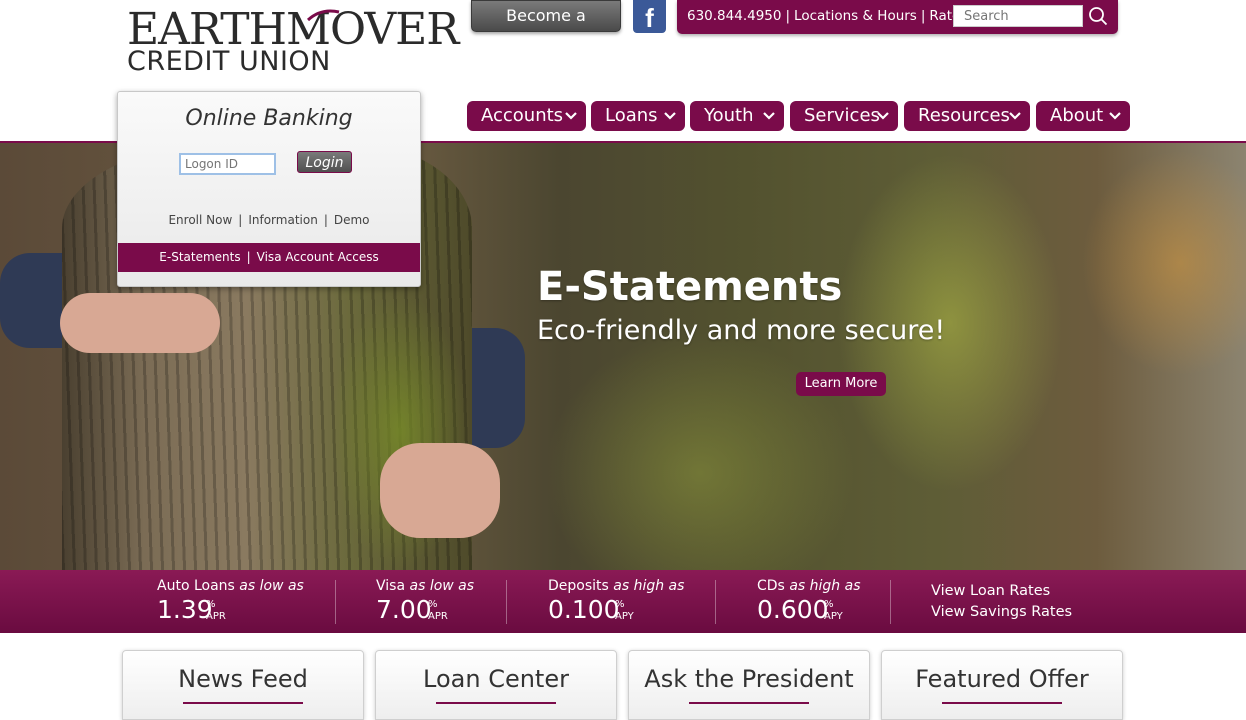 This screenshot has height=720, width=1246. What do you see at coordinates (318, 257) in the screenshot?
I see `visa-account-access-link: Visa Account Access` at bounding box center [318, 257].